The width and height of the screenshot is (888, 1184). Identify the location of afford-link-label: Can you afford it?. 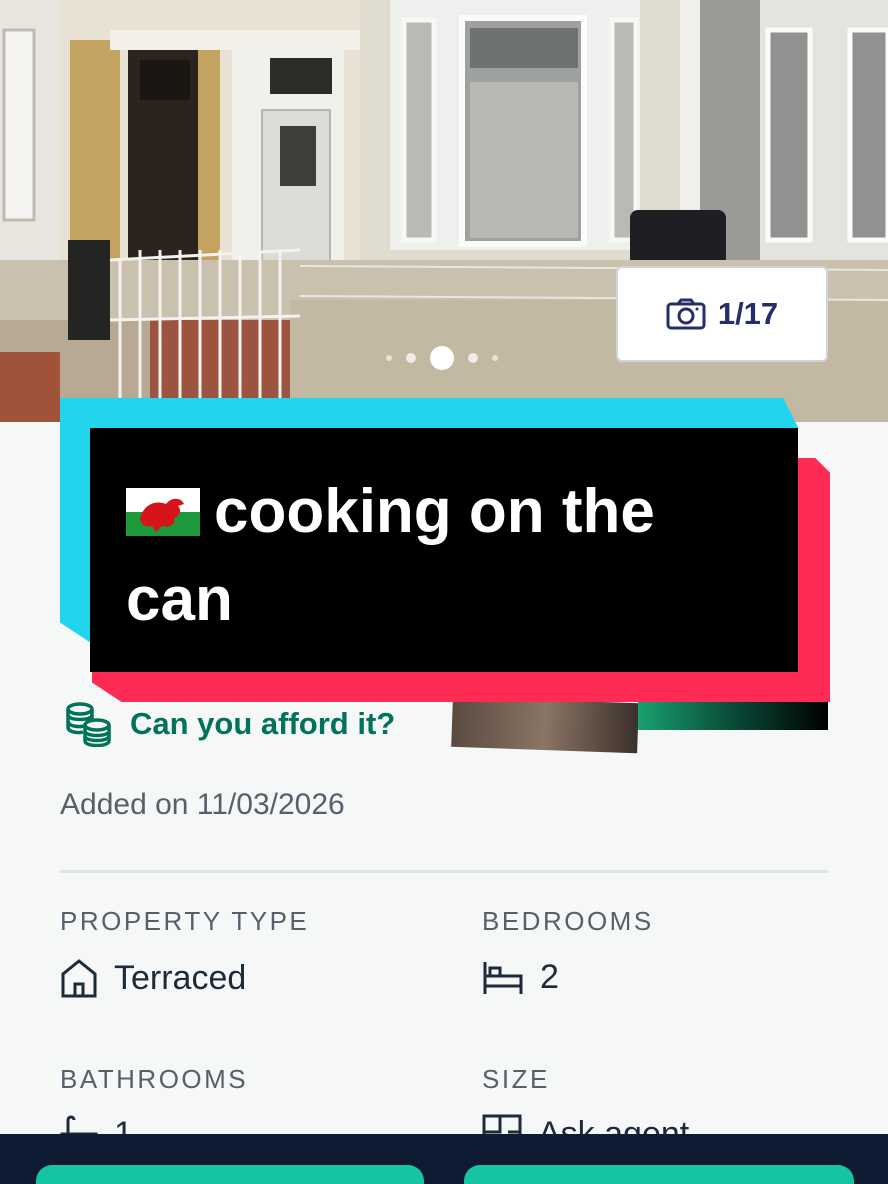
(263, 723).